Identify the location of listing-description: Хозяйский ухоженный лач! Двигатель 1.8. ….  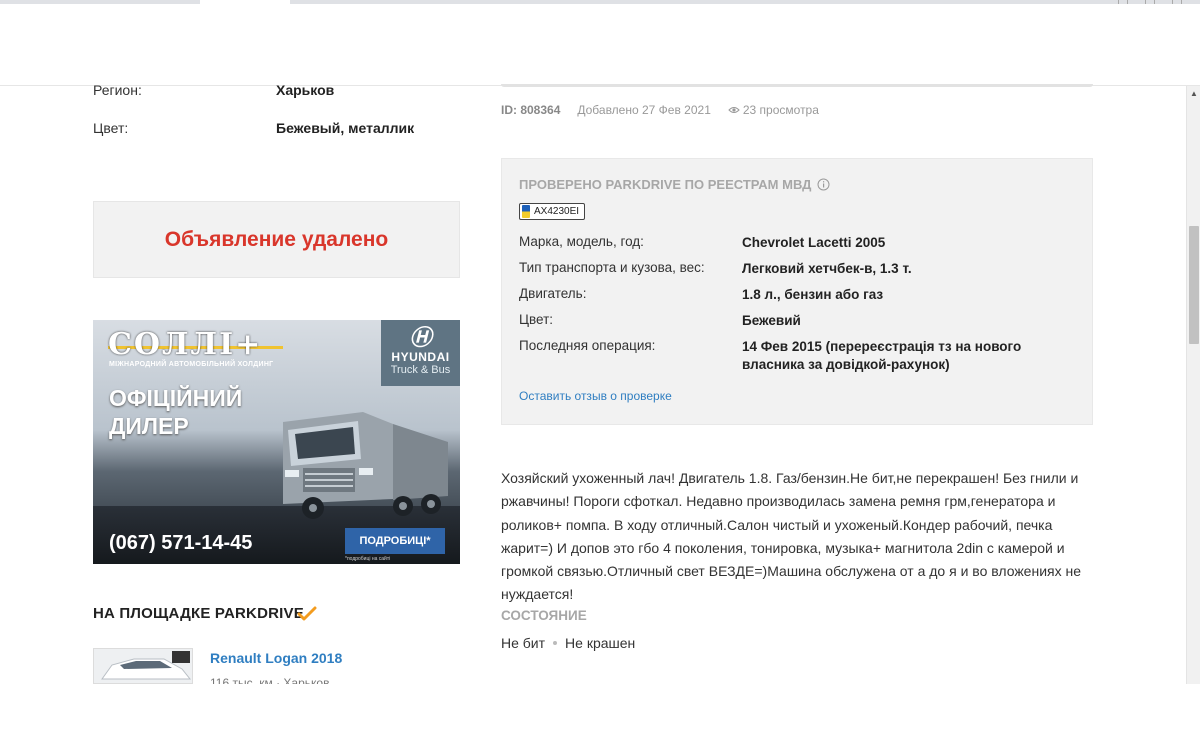
(791, 536).